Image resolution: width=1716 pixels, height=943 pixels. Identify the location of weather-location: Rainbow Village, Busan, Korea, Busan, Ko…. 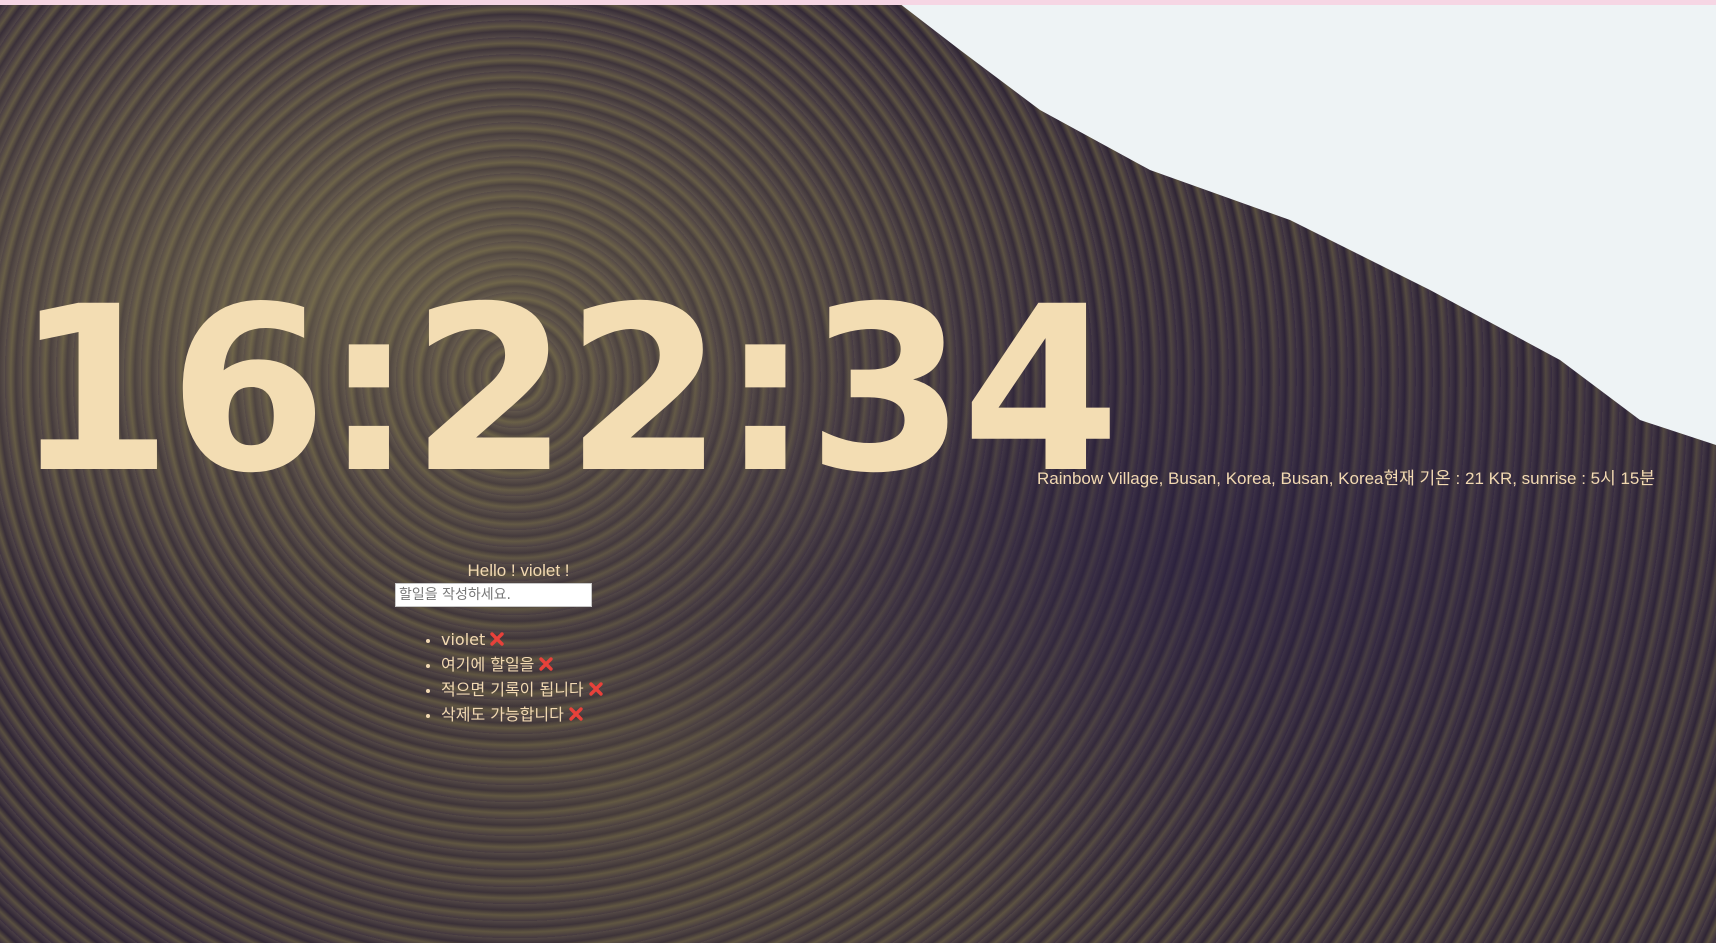
(1210, 478).